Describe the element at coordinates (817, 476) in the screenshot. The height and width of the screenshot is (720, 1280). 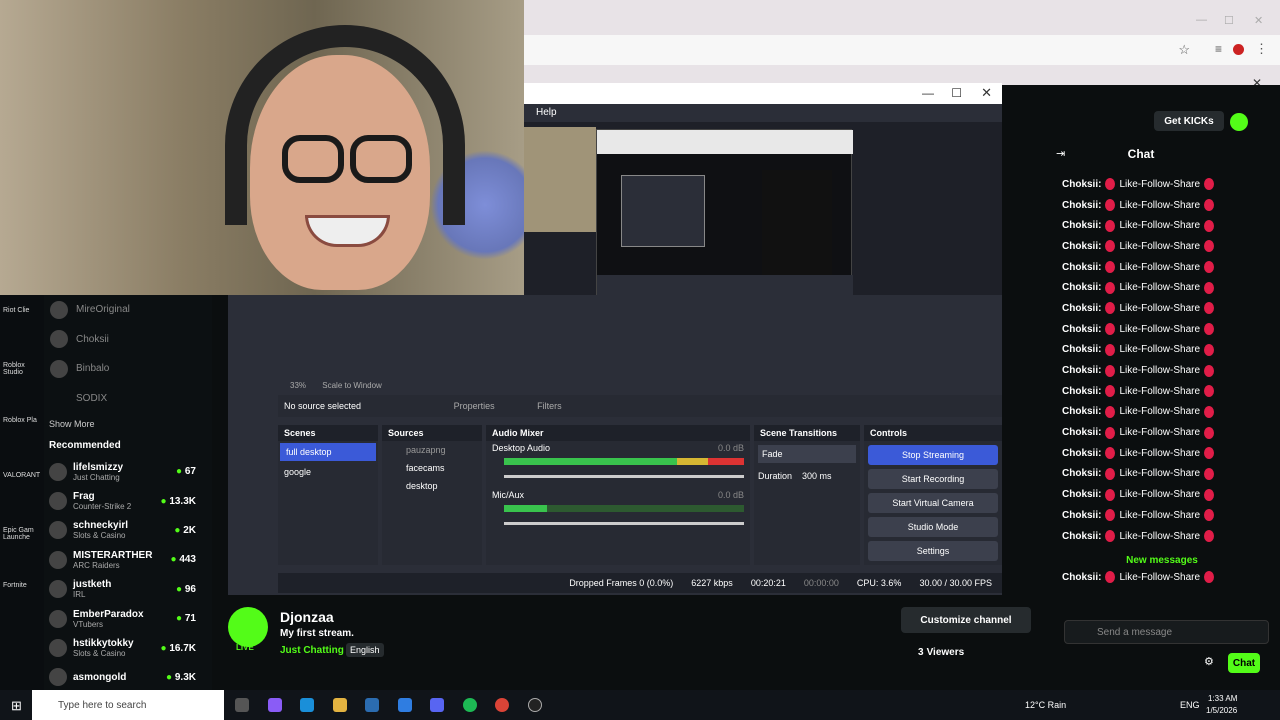
I see `duration-input: 300 ms` at that location.